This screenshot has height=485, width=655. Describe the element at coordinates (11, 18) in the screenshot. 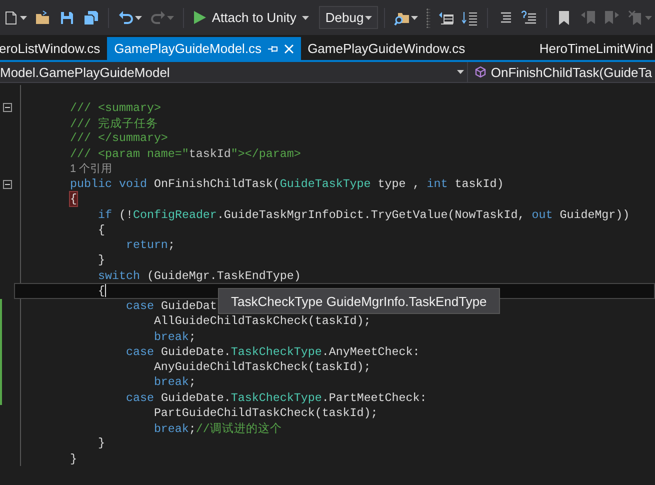

I see `document-icon` at that location.